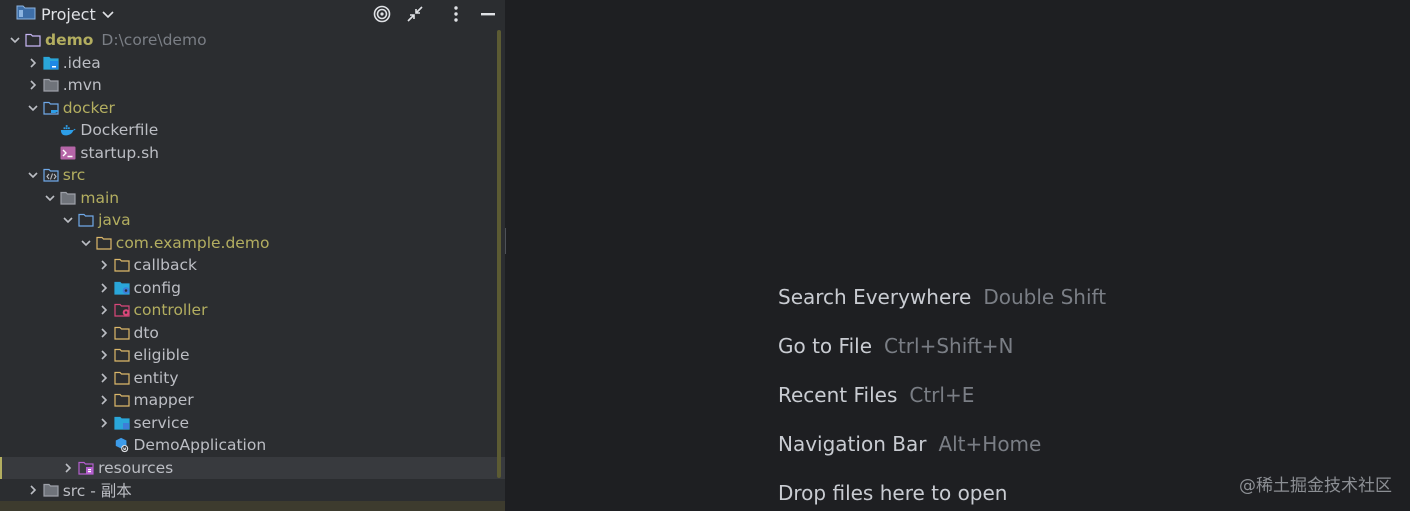 The image size is (1410, 511). I want to click on options-button, so click(456, 14).